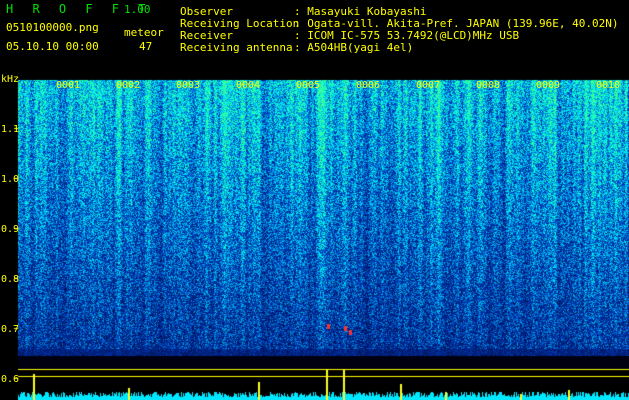 The image size is (629, 400). Describe the element at coordinates (10, 379) in the screenshot. I see `y-tick-label: 0.6` at that location.